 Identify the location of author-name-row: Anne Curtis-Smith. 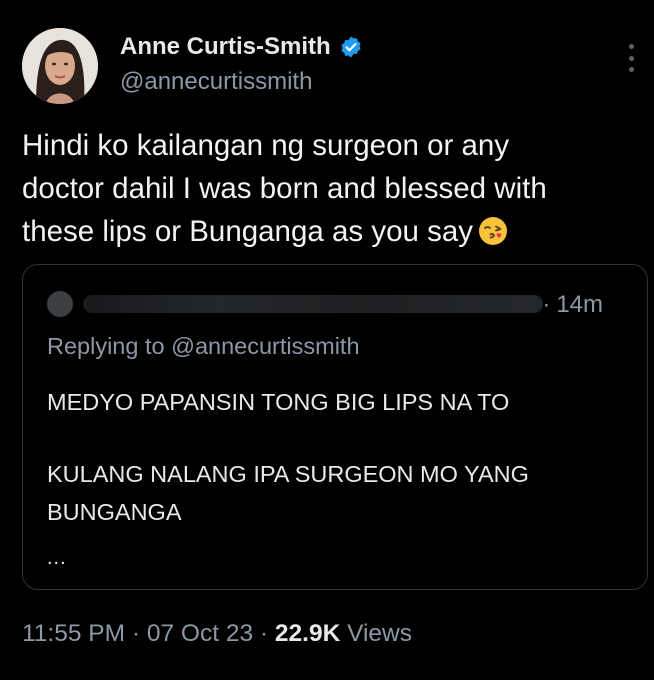
(241, 47).